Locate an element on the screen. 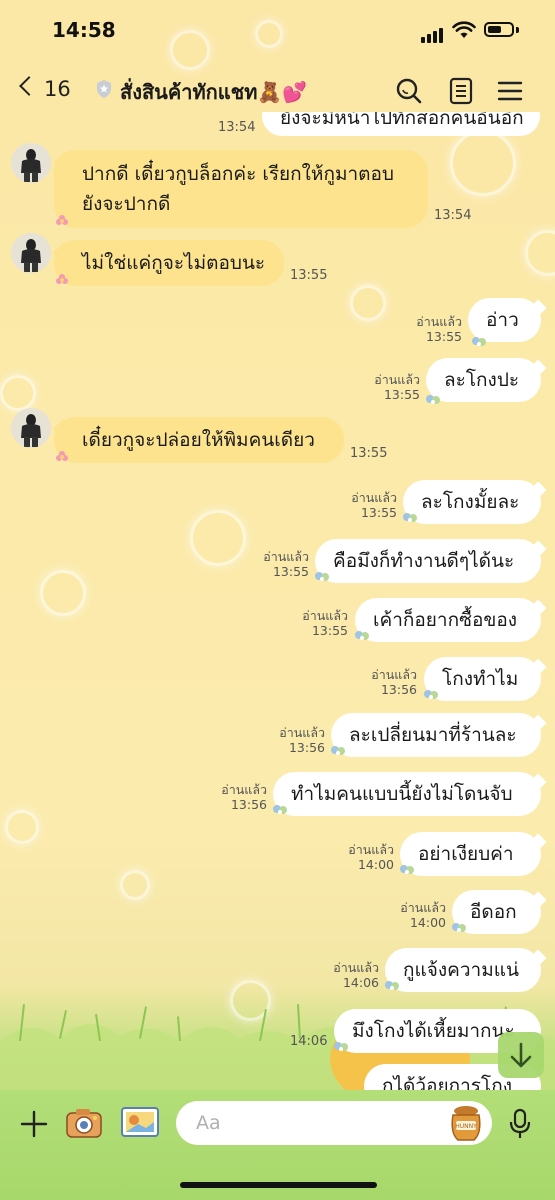 This screenshot has height=1200, width=555. message-bubble-incoming: ไม่ใช่แค่กูจะไม่ตอบนะ is located at coordinates (169, 263).